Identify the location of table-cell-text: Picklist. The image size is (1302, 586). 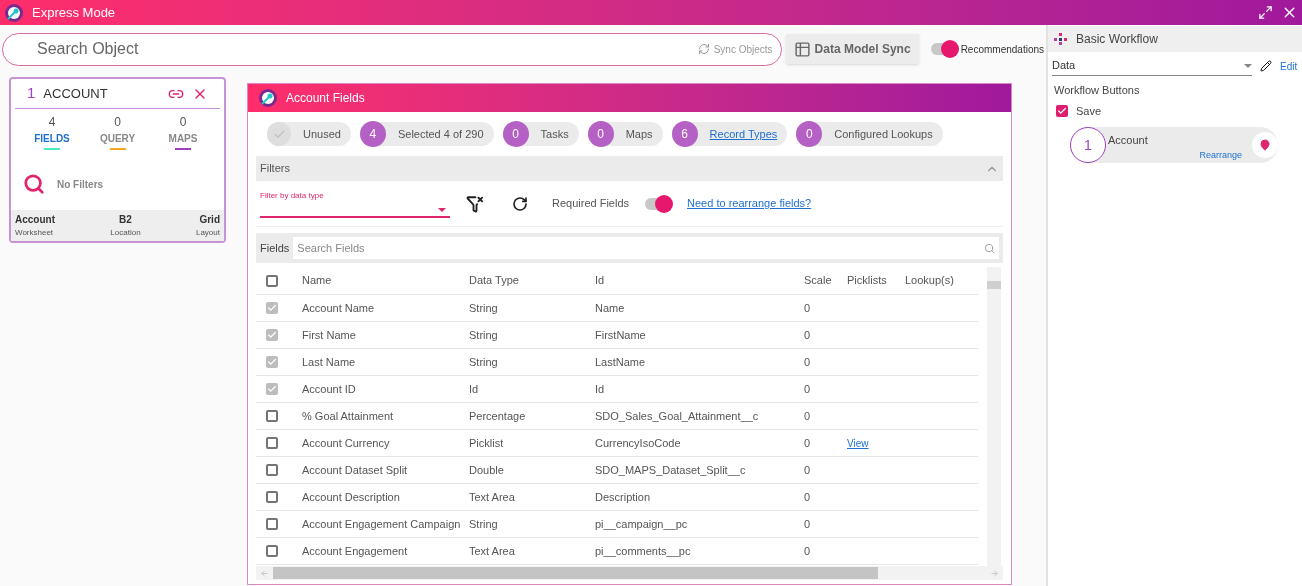
(487, 443).